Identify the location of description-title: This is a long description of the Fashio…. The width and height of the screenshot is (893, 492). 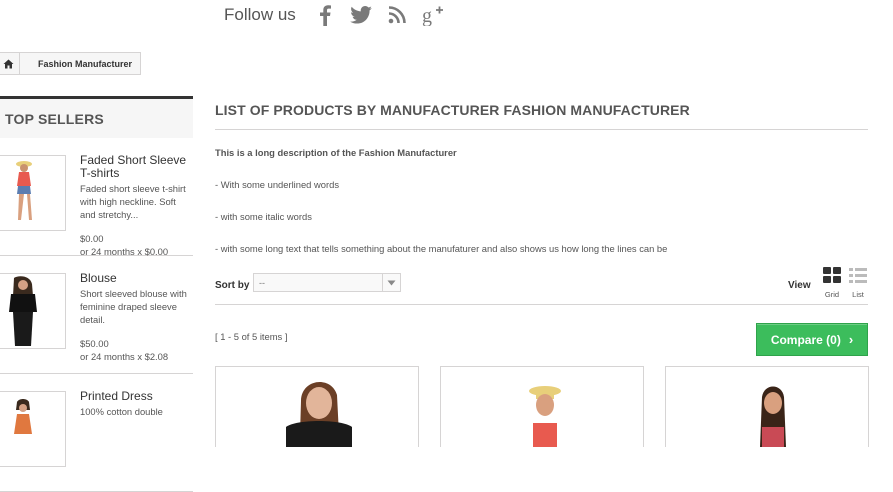
(336, 152).